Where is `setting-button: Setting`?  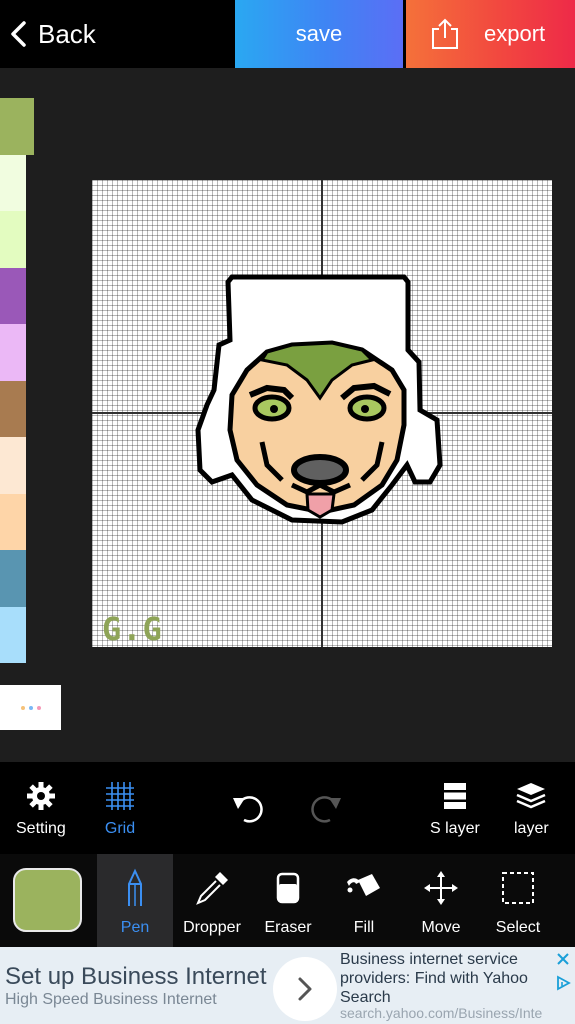 setting-button: Setting is located at coordinates (41, 809).